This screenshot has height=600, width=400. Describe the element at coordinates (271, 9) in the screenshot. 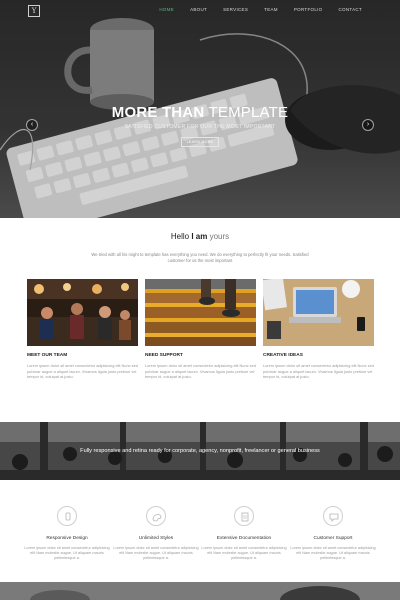

I see `nav-team: TEAM` at that location.